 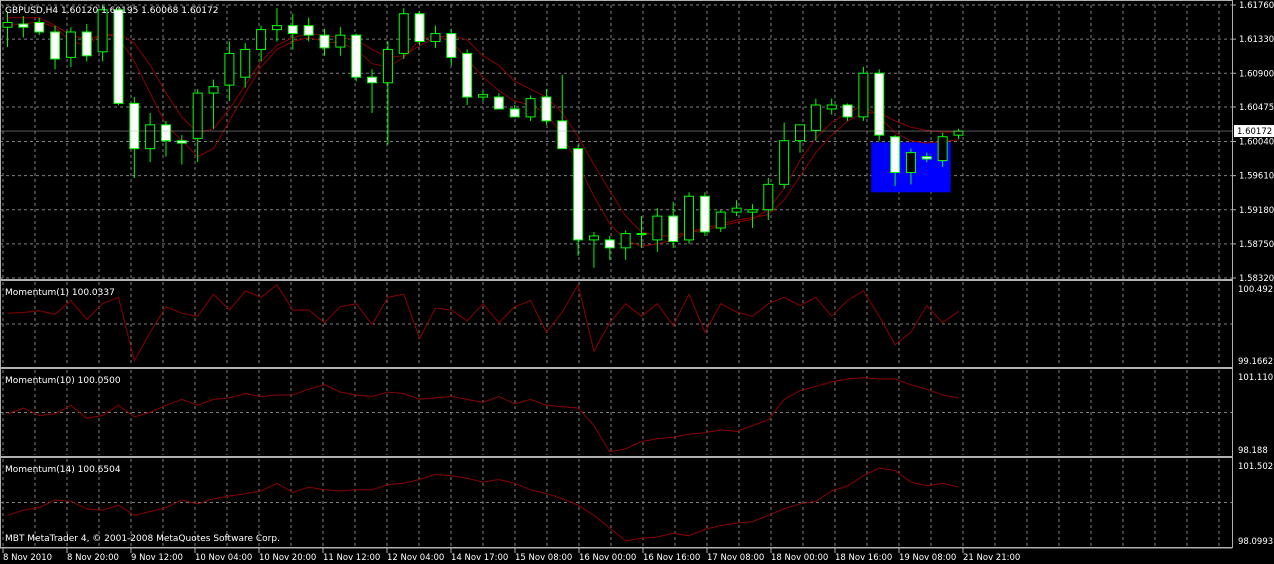 I want to click on price-tick-label: 1.61760, so click(x=1256, y=6).